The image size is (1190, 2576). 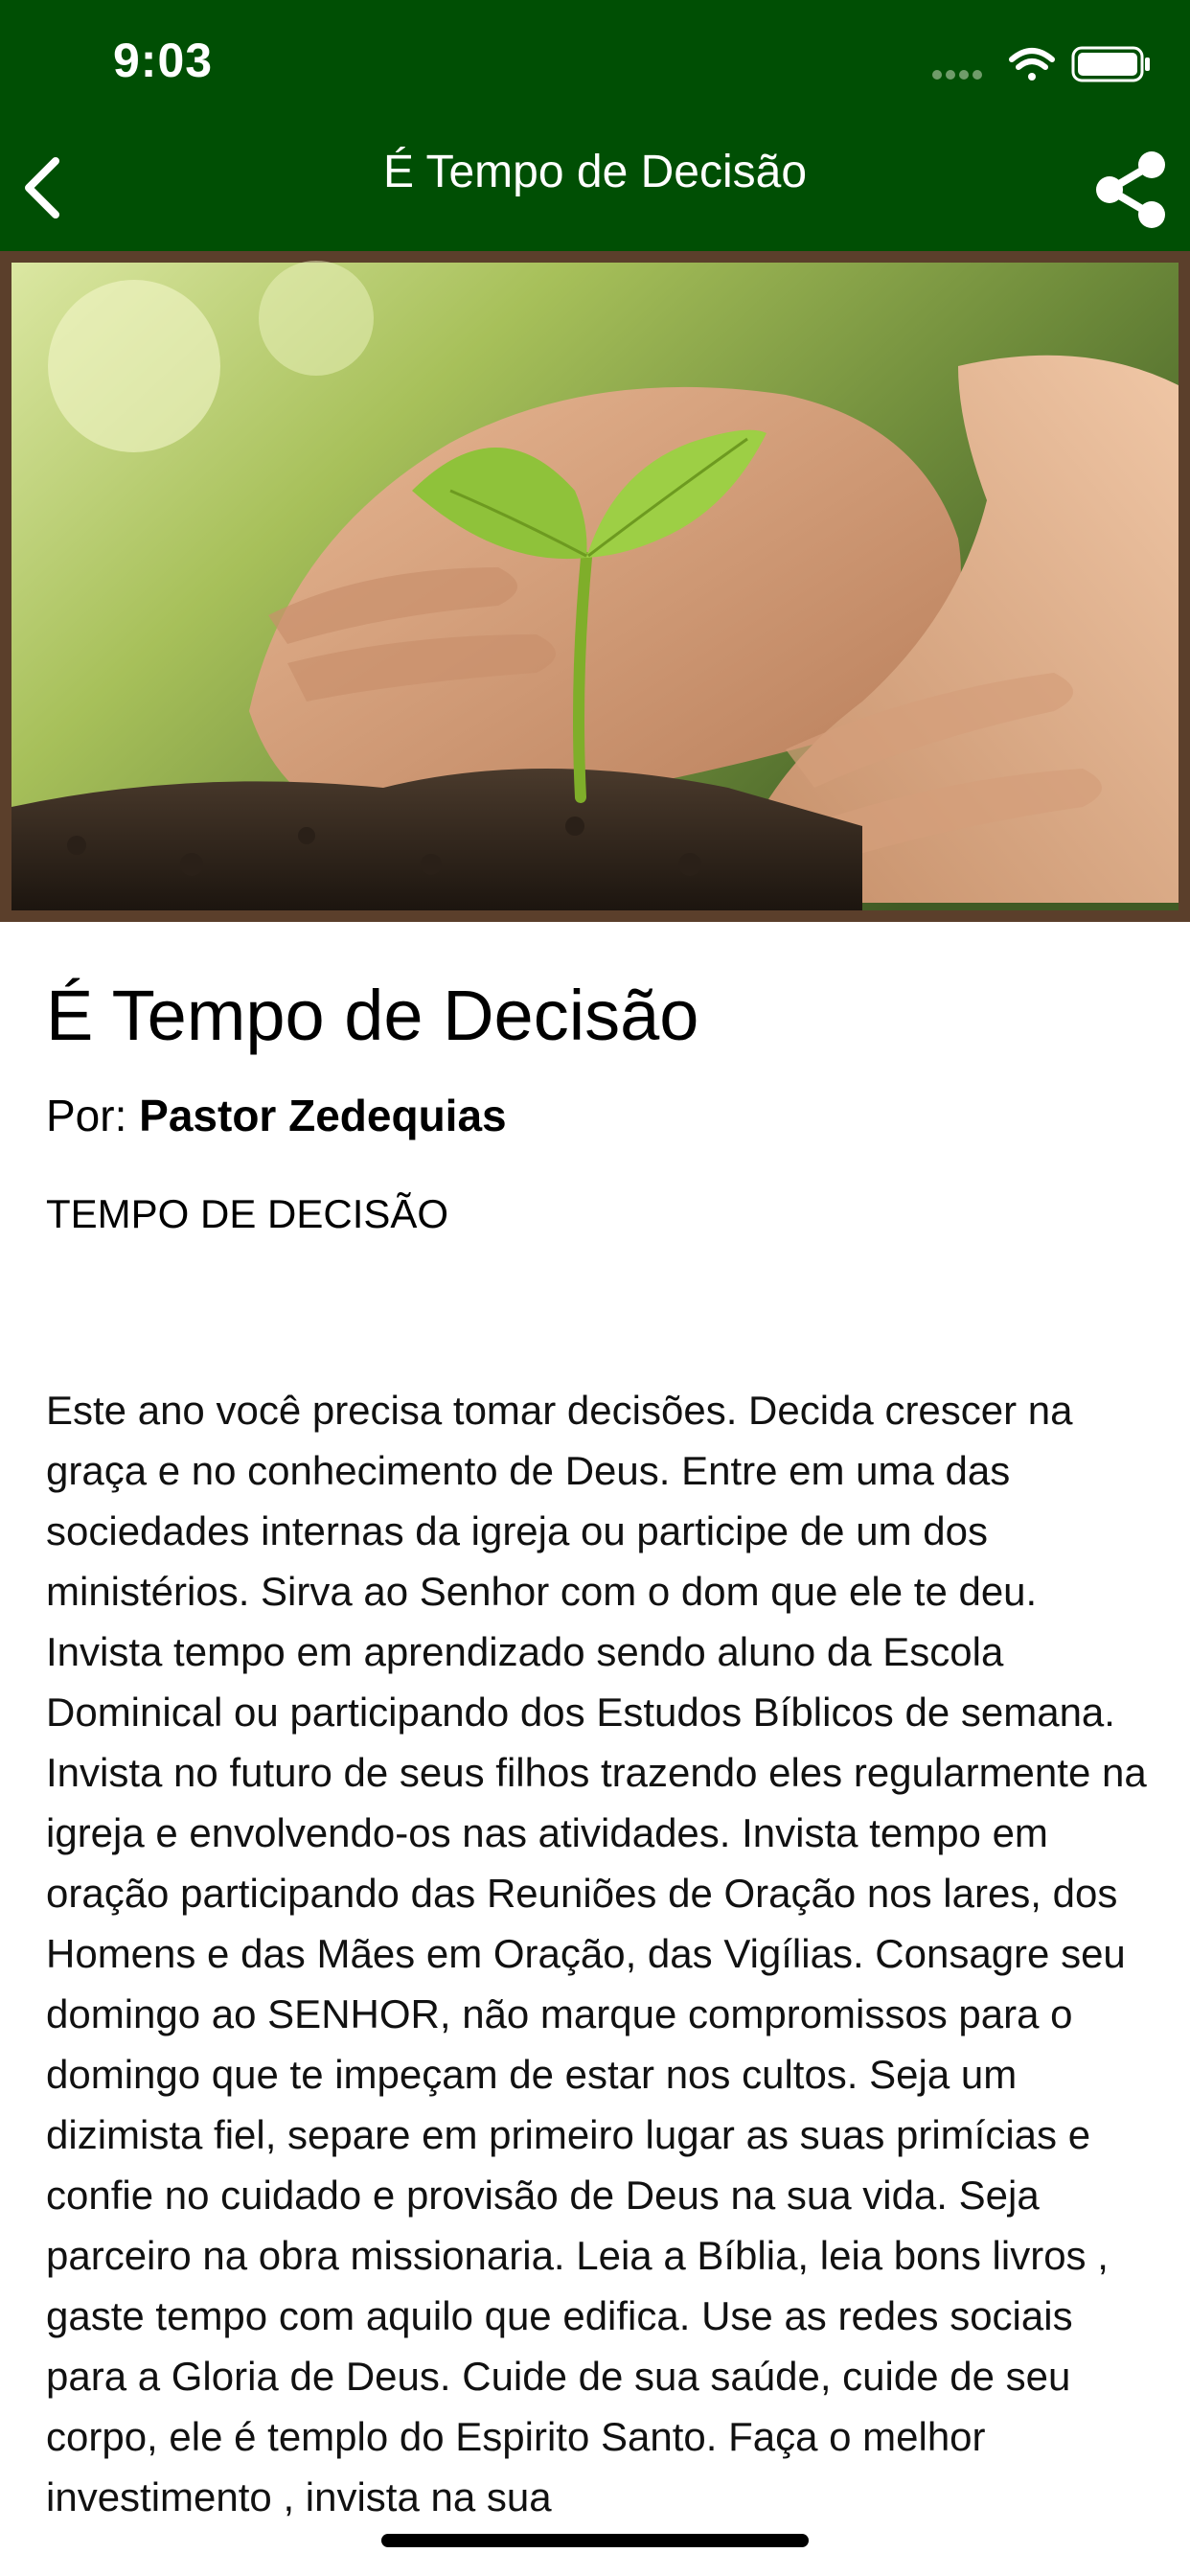 I want to click on author-name: Pastor Zedequias, so click(x=323, y=1115).